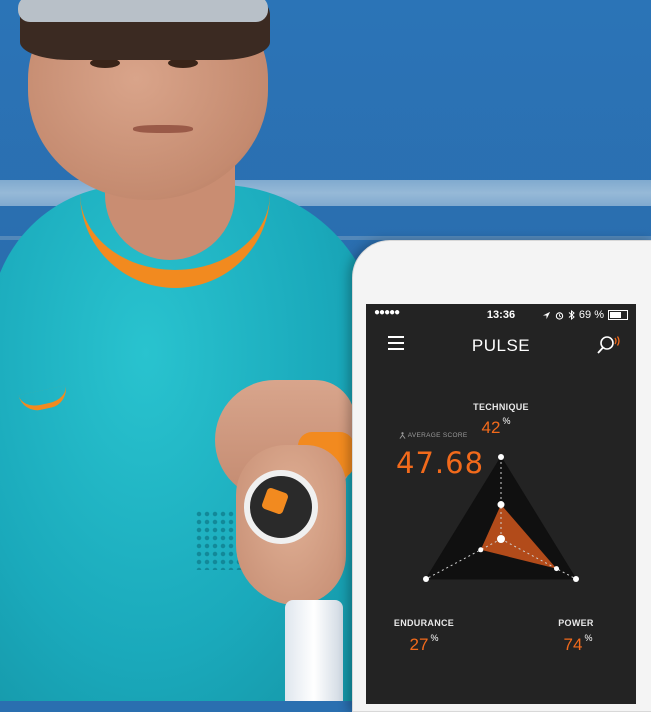  What do you see at coordinates (501, 457) in the screenshot?
I see `radar-vertex-technique` at bounding box center [501, 457].